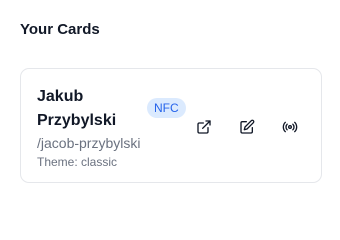 This screenshot has height=240, width=340. I want to click on open-card-button, so click(204, 127).